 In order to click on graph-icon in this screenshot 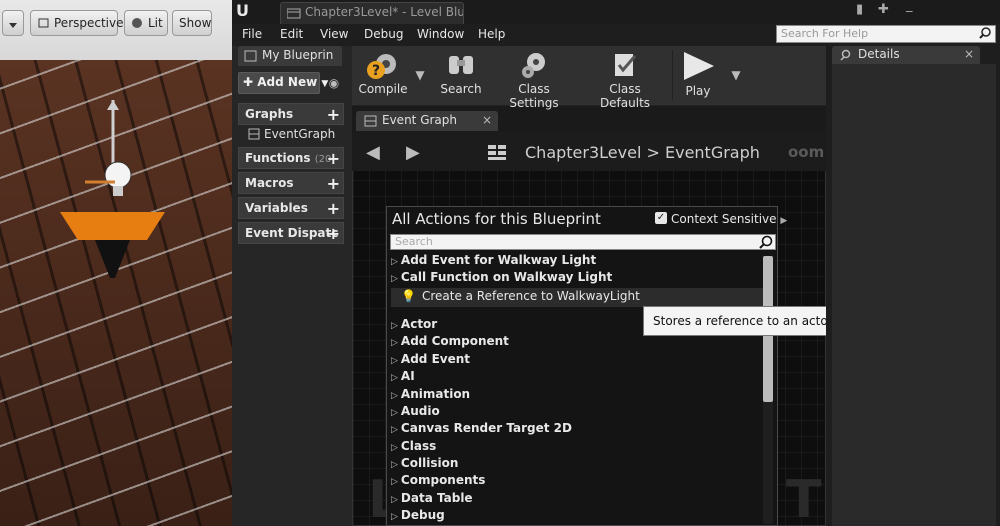, I will do `click(254, 134)`.